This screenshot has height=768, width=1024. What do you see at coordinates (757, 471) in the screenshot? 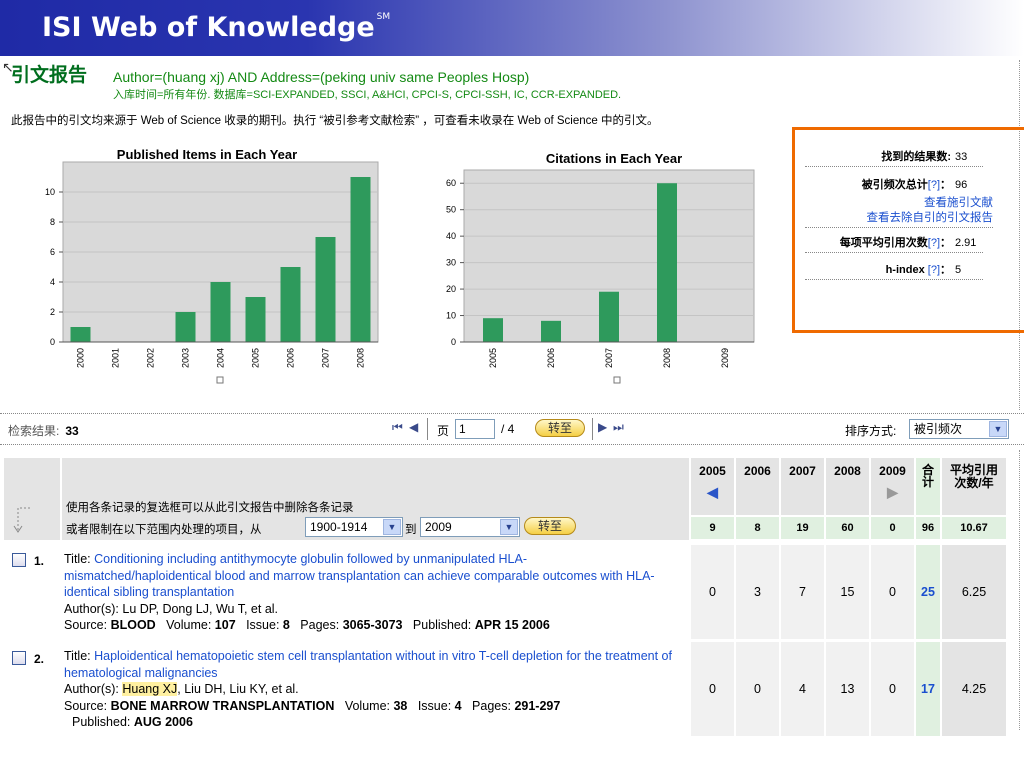
I see `year-label: 2006` at bounding box center [757, 471].